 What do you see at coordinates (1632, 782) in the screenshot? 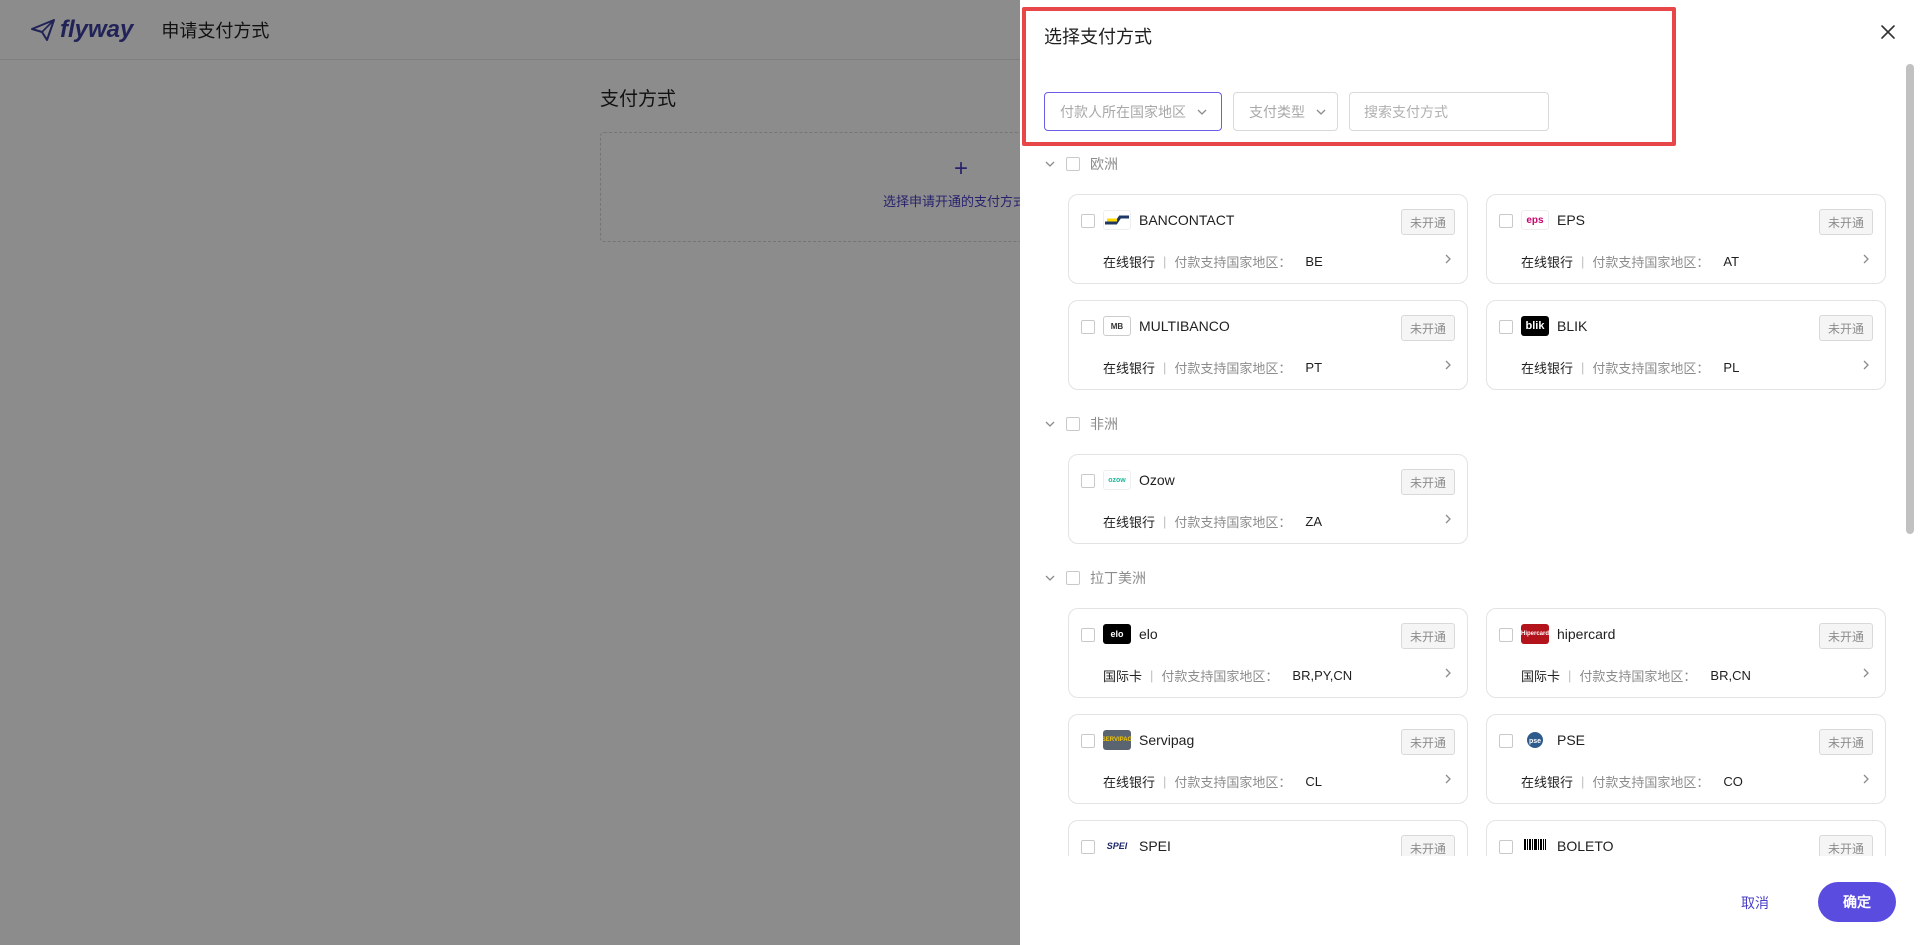
I see `payment-meta: 在线银行 | 付款支持国家地区： CO` at bounding box center [1632, 782].